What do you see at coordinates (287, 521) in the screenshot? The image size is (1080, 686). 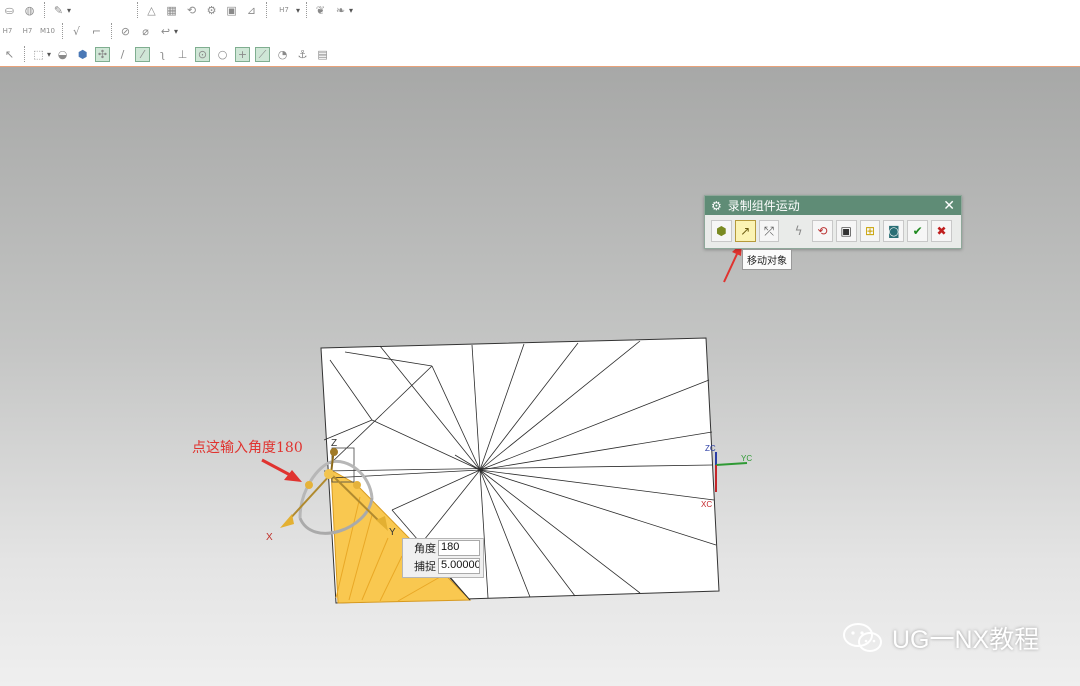 I see `x-axis-arrow` at bounding box center [287, 521].